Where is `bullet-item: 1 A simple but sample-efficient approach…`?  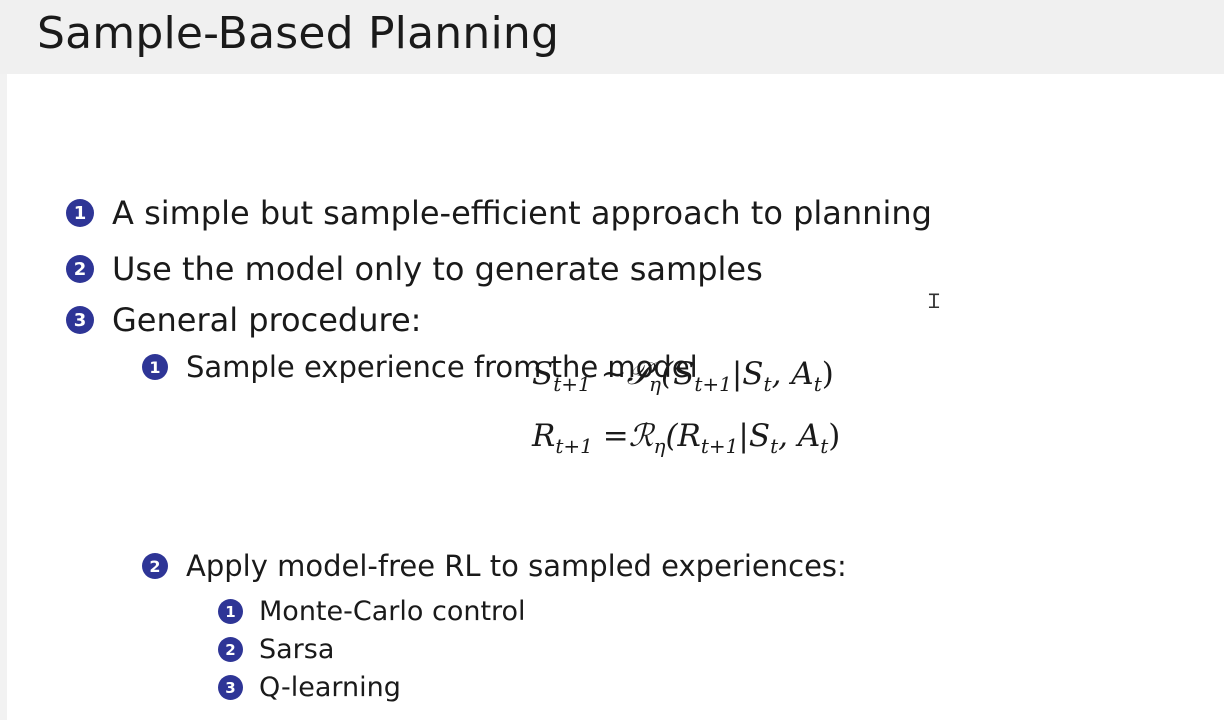 bullet-item: 1 A simple but sample-efficient approach… is located at coordinates (499, 213).